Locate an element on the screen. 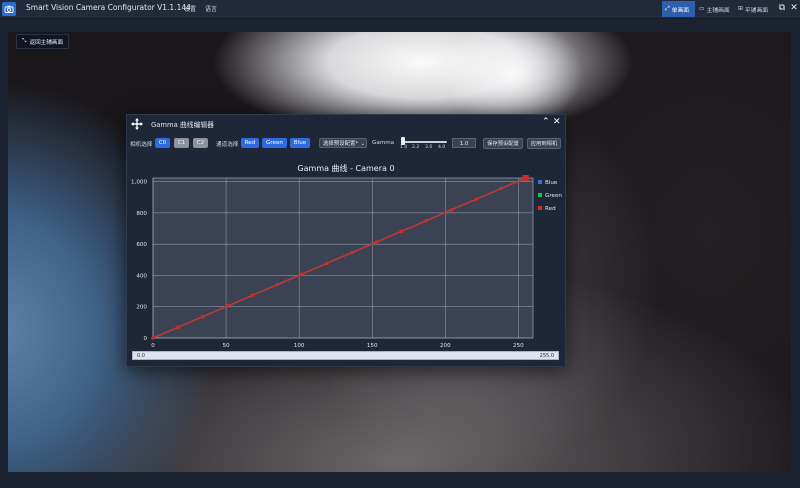 This screenshot has width=800, height=488. camera-app-icon is located at coordinates (9, 9).